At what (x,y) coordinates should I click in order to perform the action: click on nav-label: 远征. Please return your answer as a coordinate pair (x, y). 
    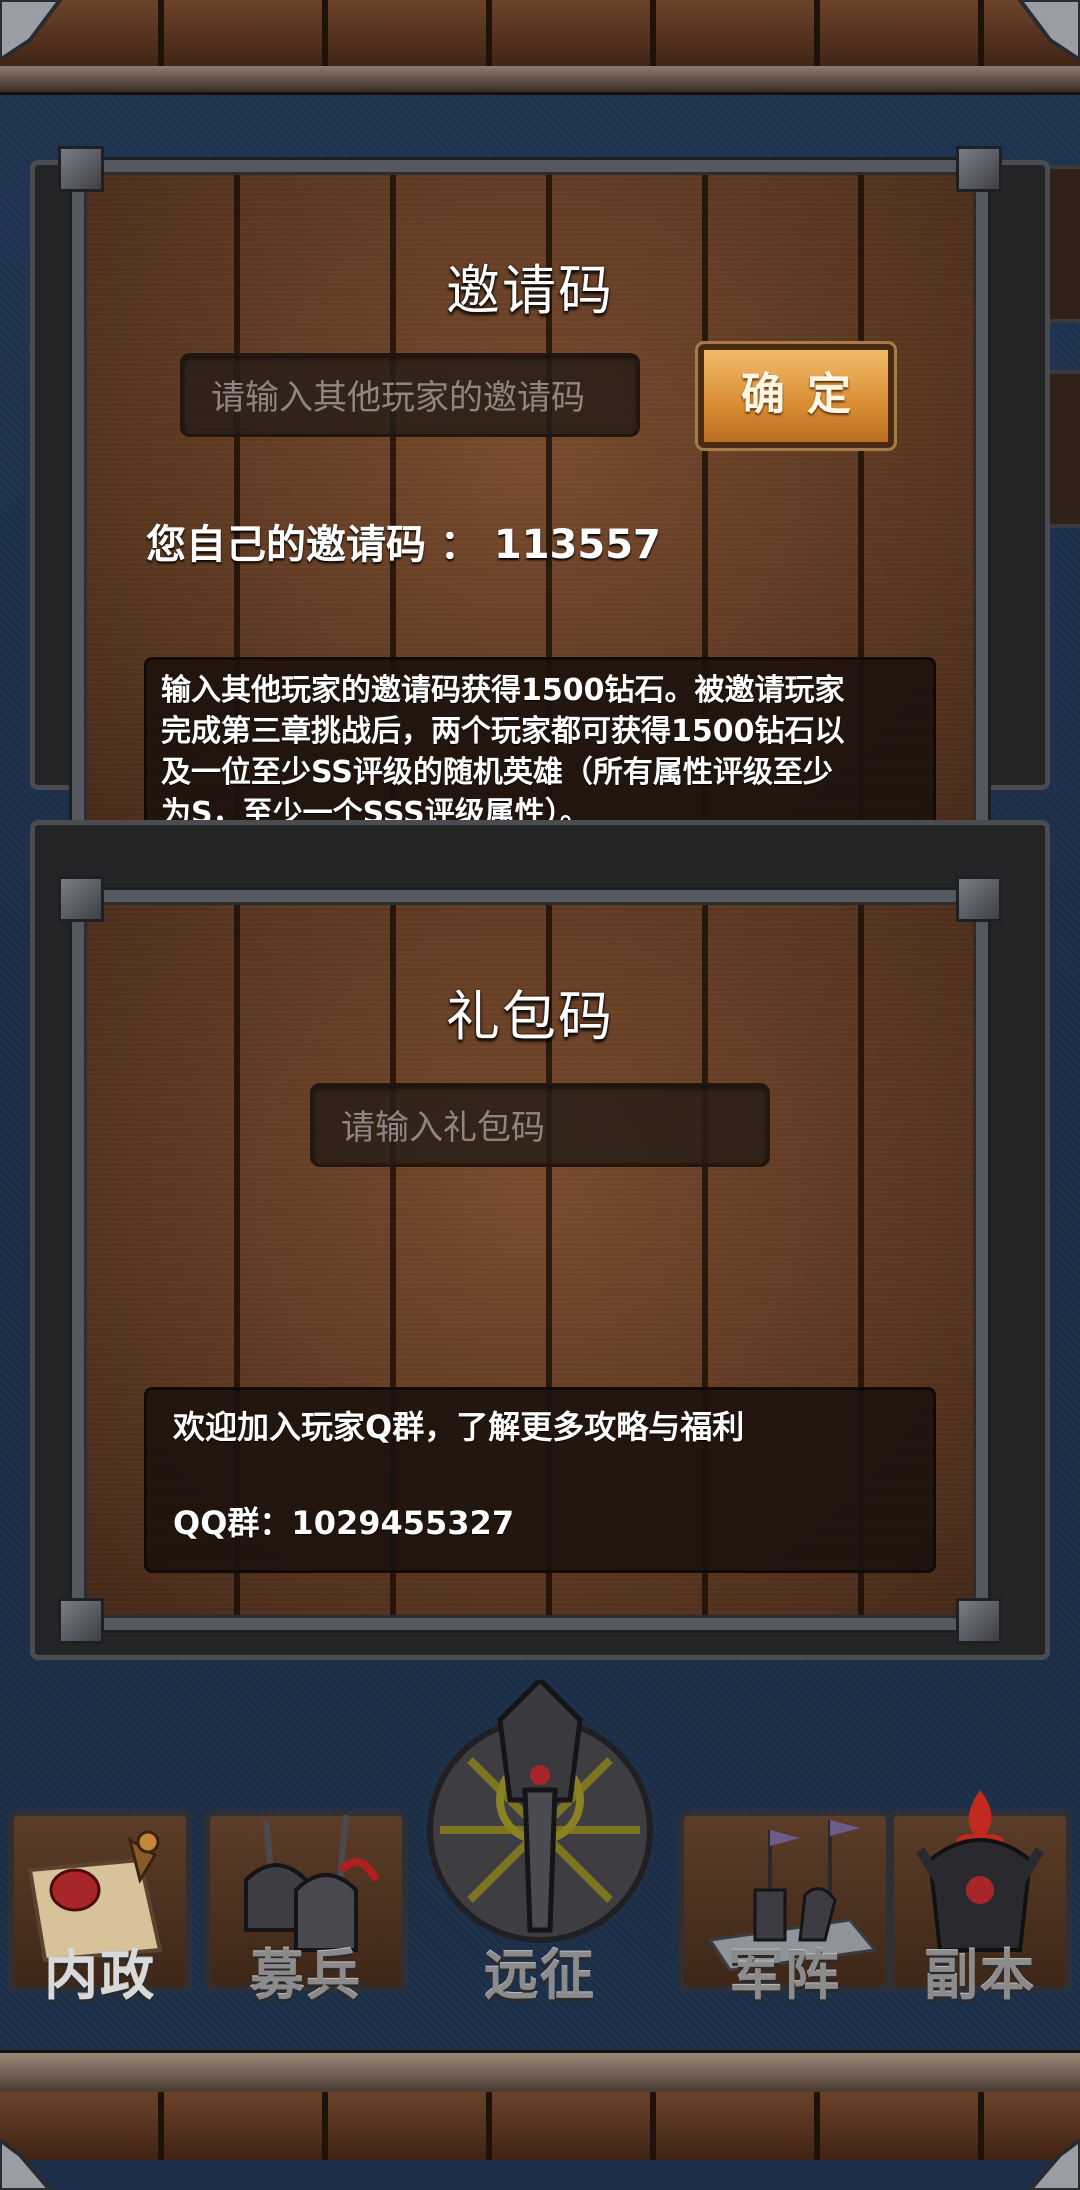
    Looking at the image, I should click on (540, 1975).